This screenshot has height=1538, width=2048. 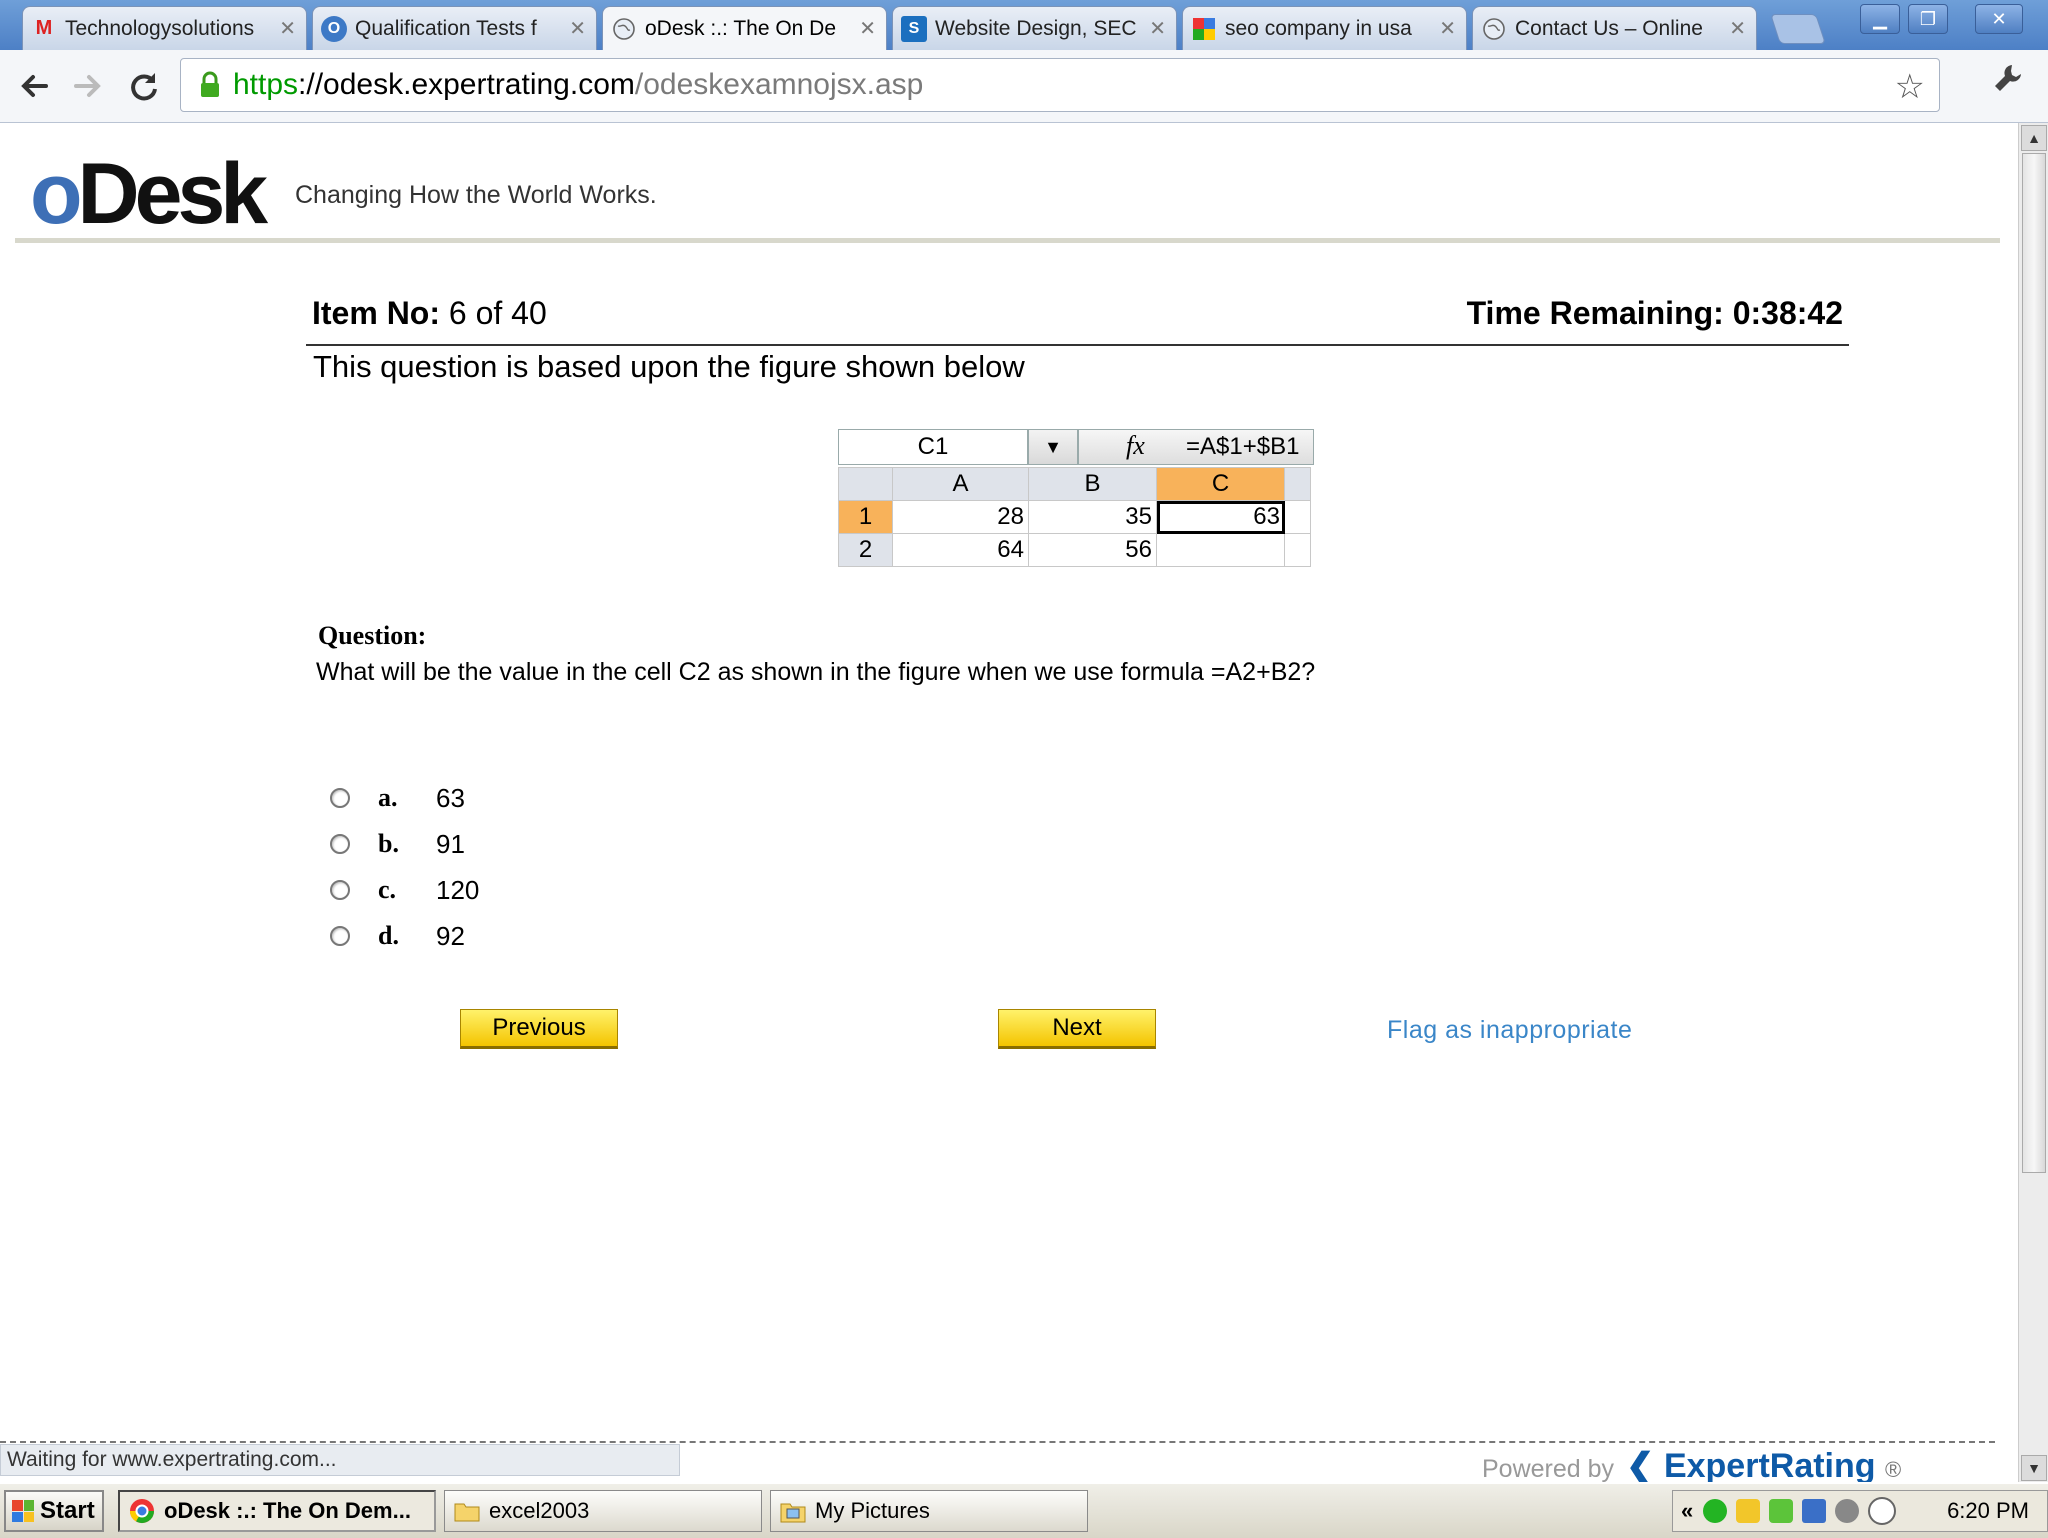 I want to click on active-cell: 63, so click(x=1220, y=517).